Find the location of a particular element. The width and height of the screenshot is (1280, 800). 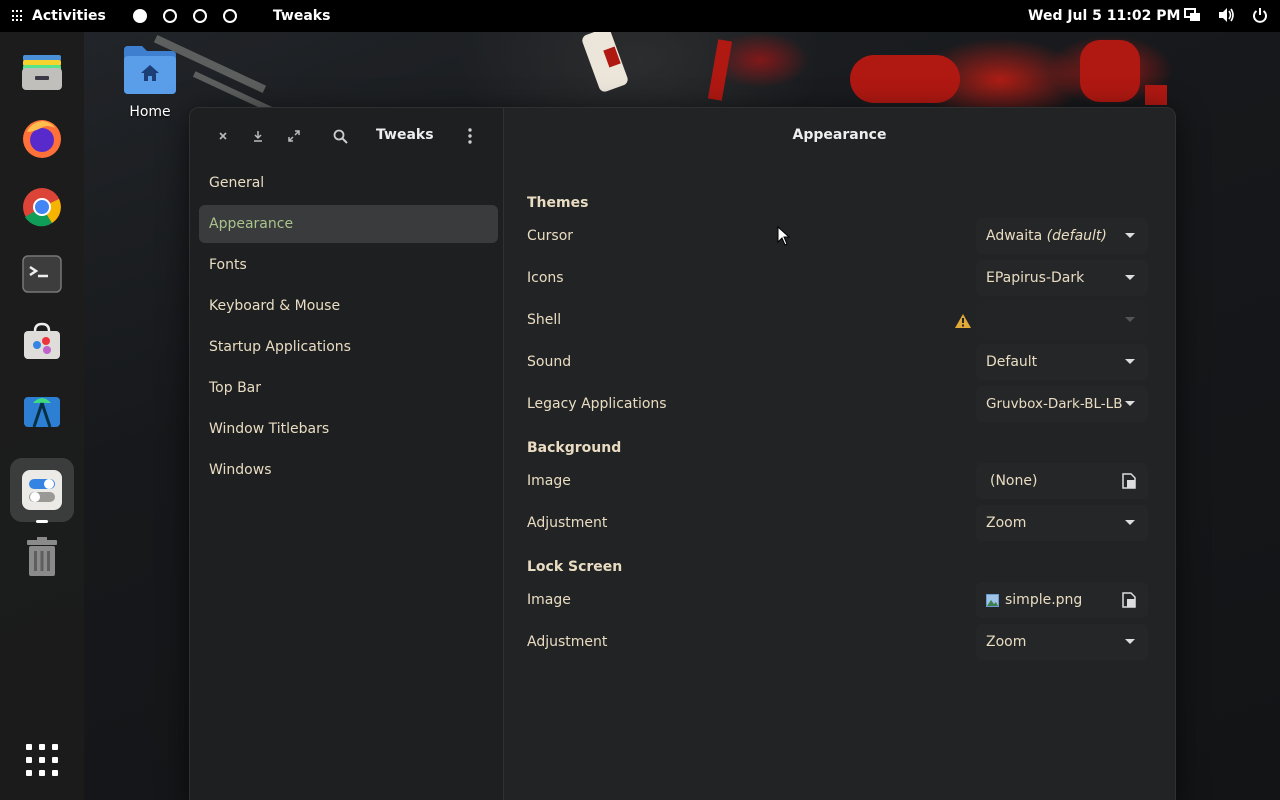

maximize-icon is located at coordinates (294, 136).